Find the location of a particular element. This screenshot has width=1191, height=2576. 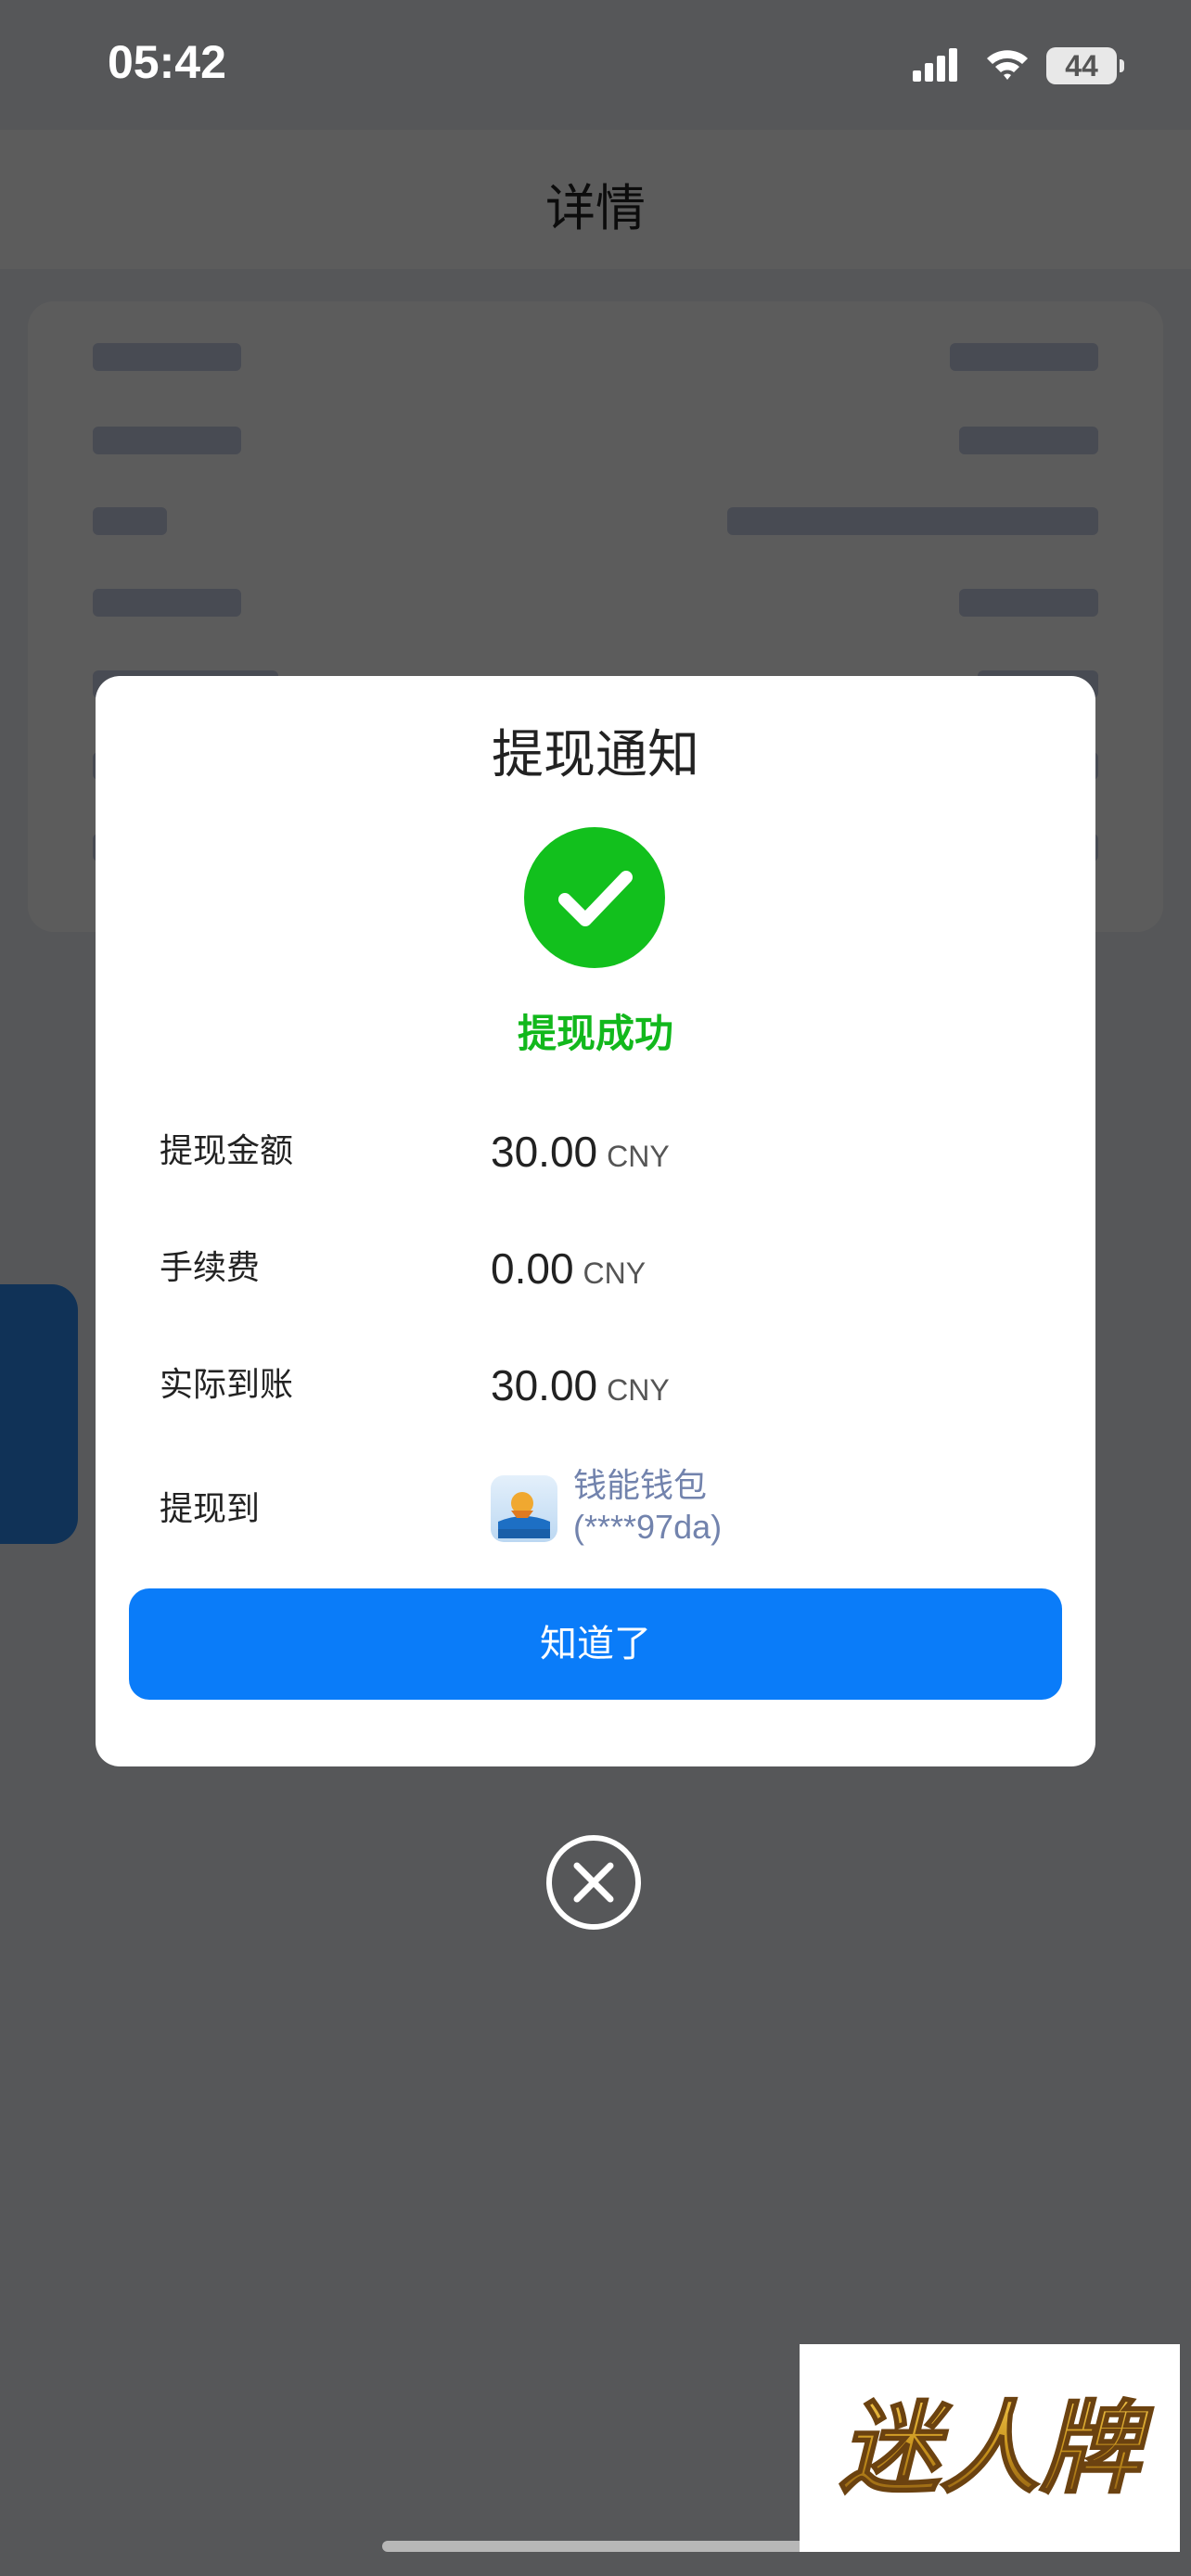

status-icons: 44 is located at coordinates (1018, 66).